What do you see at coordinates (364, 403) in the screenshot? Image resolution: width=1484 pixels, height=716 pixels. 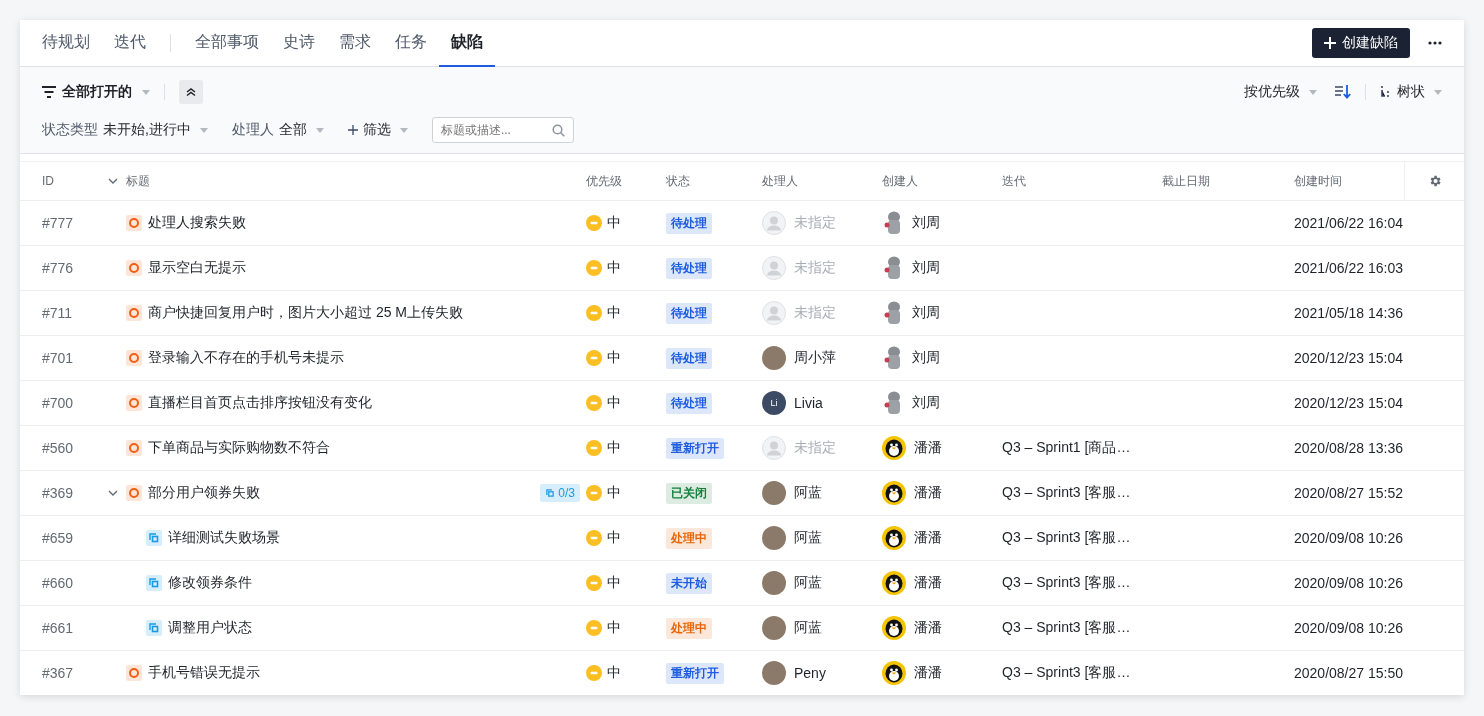 I see `issue-title: 直播栏目首页点击排序按钮没有变化` at bounding box center [364, 403].